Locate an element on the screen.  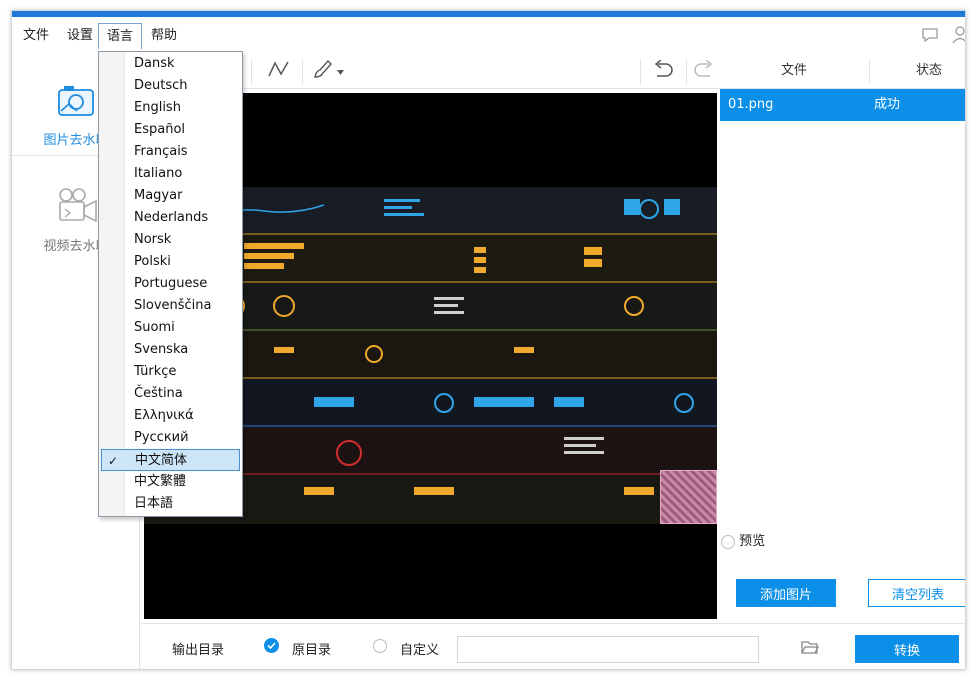
file-status: 成功 is located at coordinates (887, 104).